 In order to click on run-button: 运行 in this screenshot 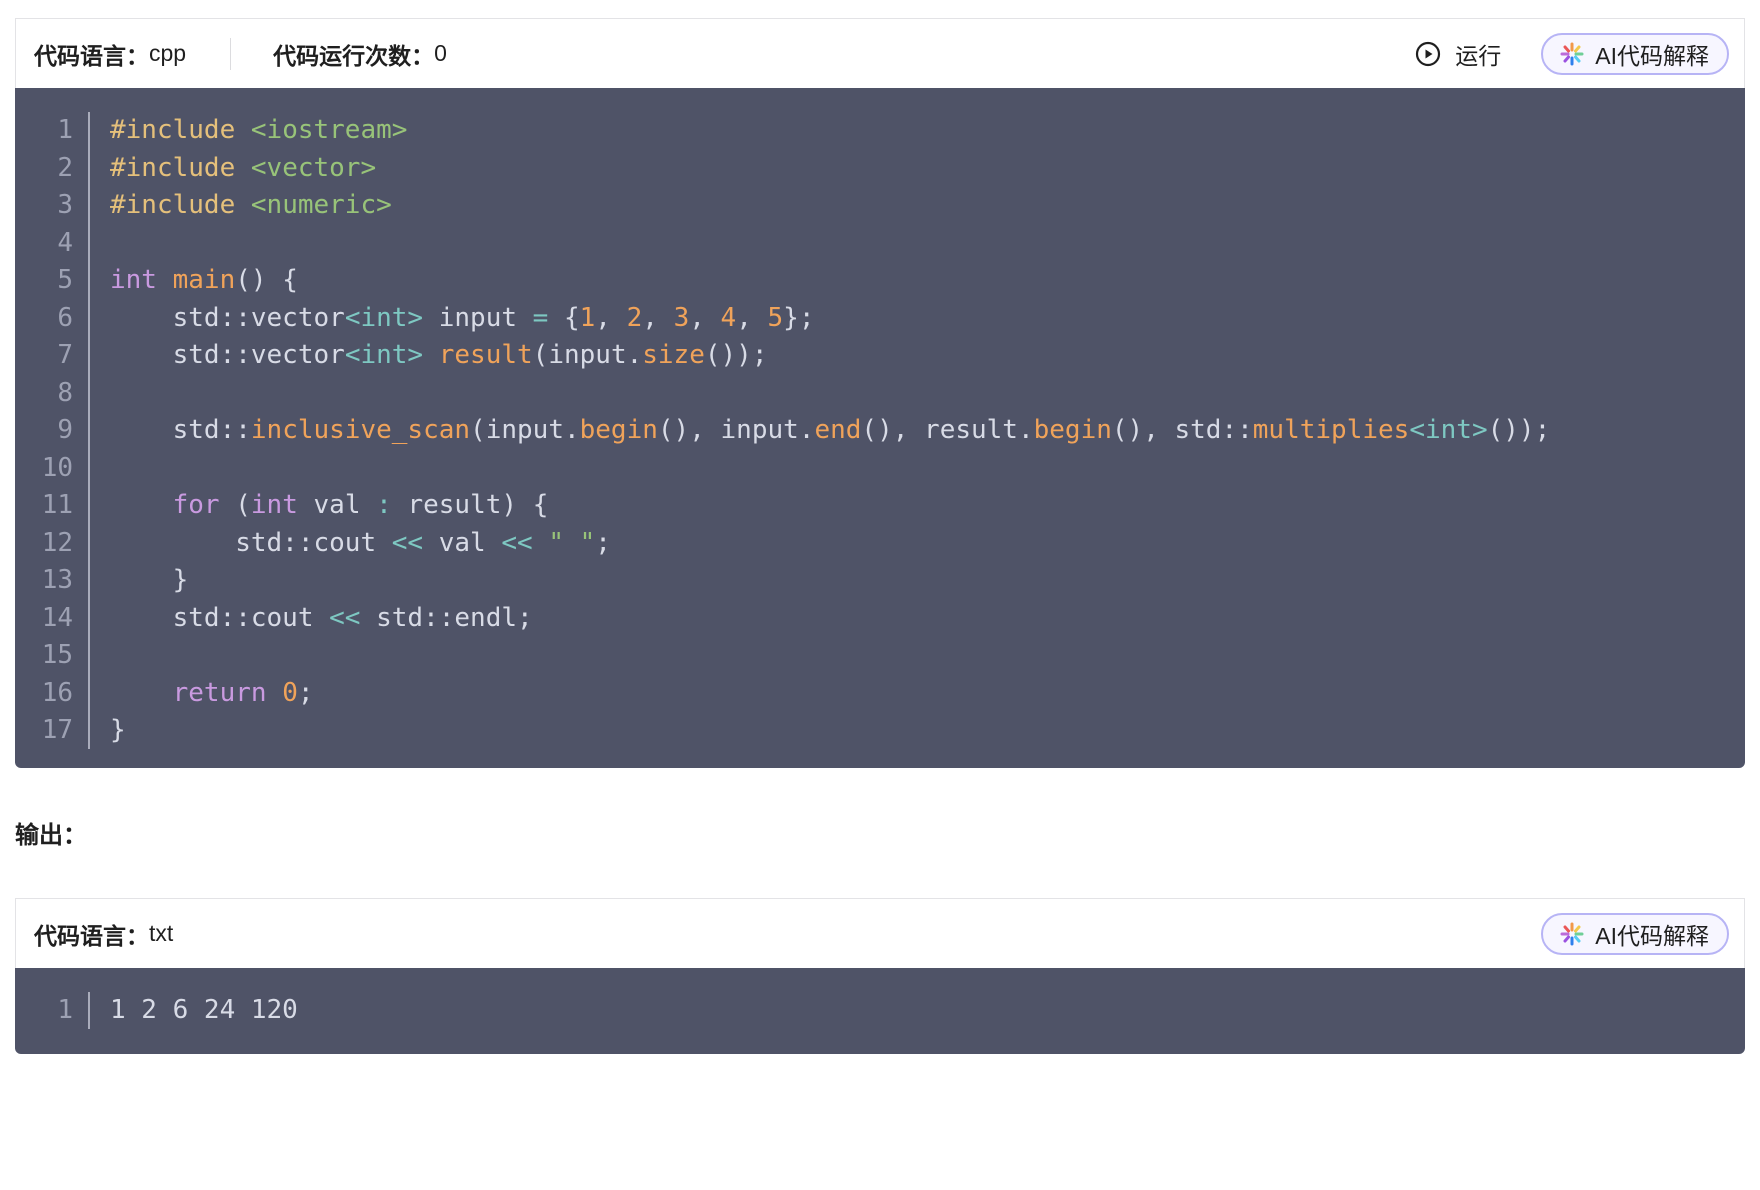, I will do `click(1458, 54)`.